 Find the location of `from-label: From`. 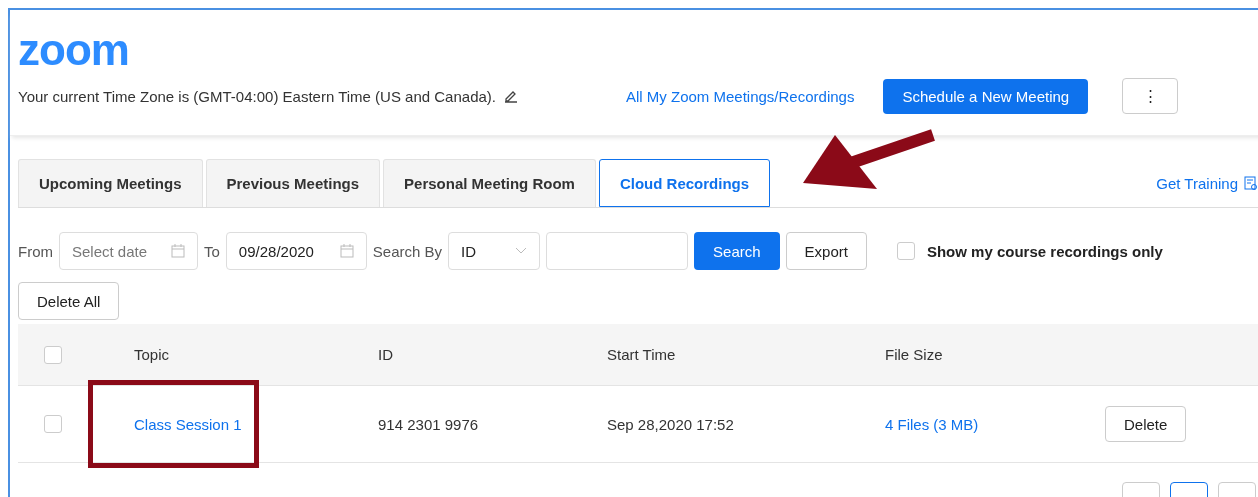

from-label: From is located at coordinates (35, 251).